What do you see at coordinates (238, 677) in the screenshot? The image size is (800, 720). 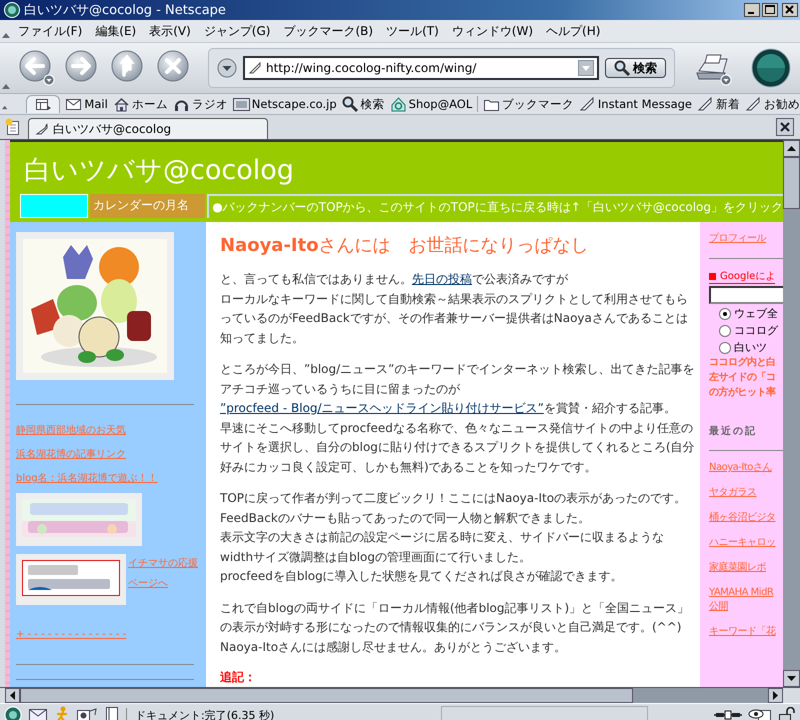 I see `postscript-label: 追記：` at bounding box center [238, 677].